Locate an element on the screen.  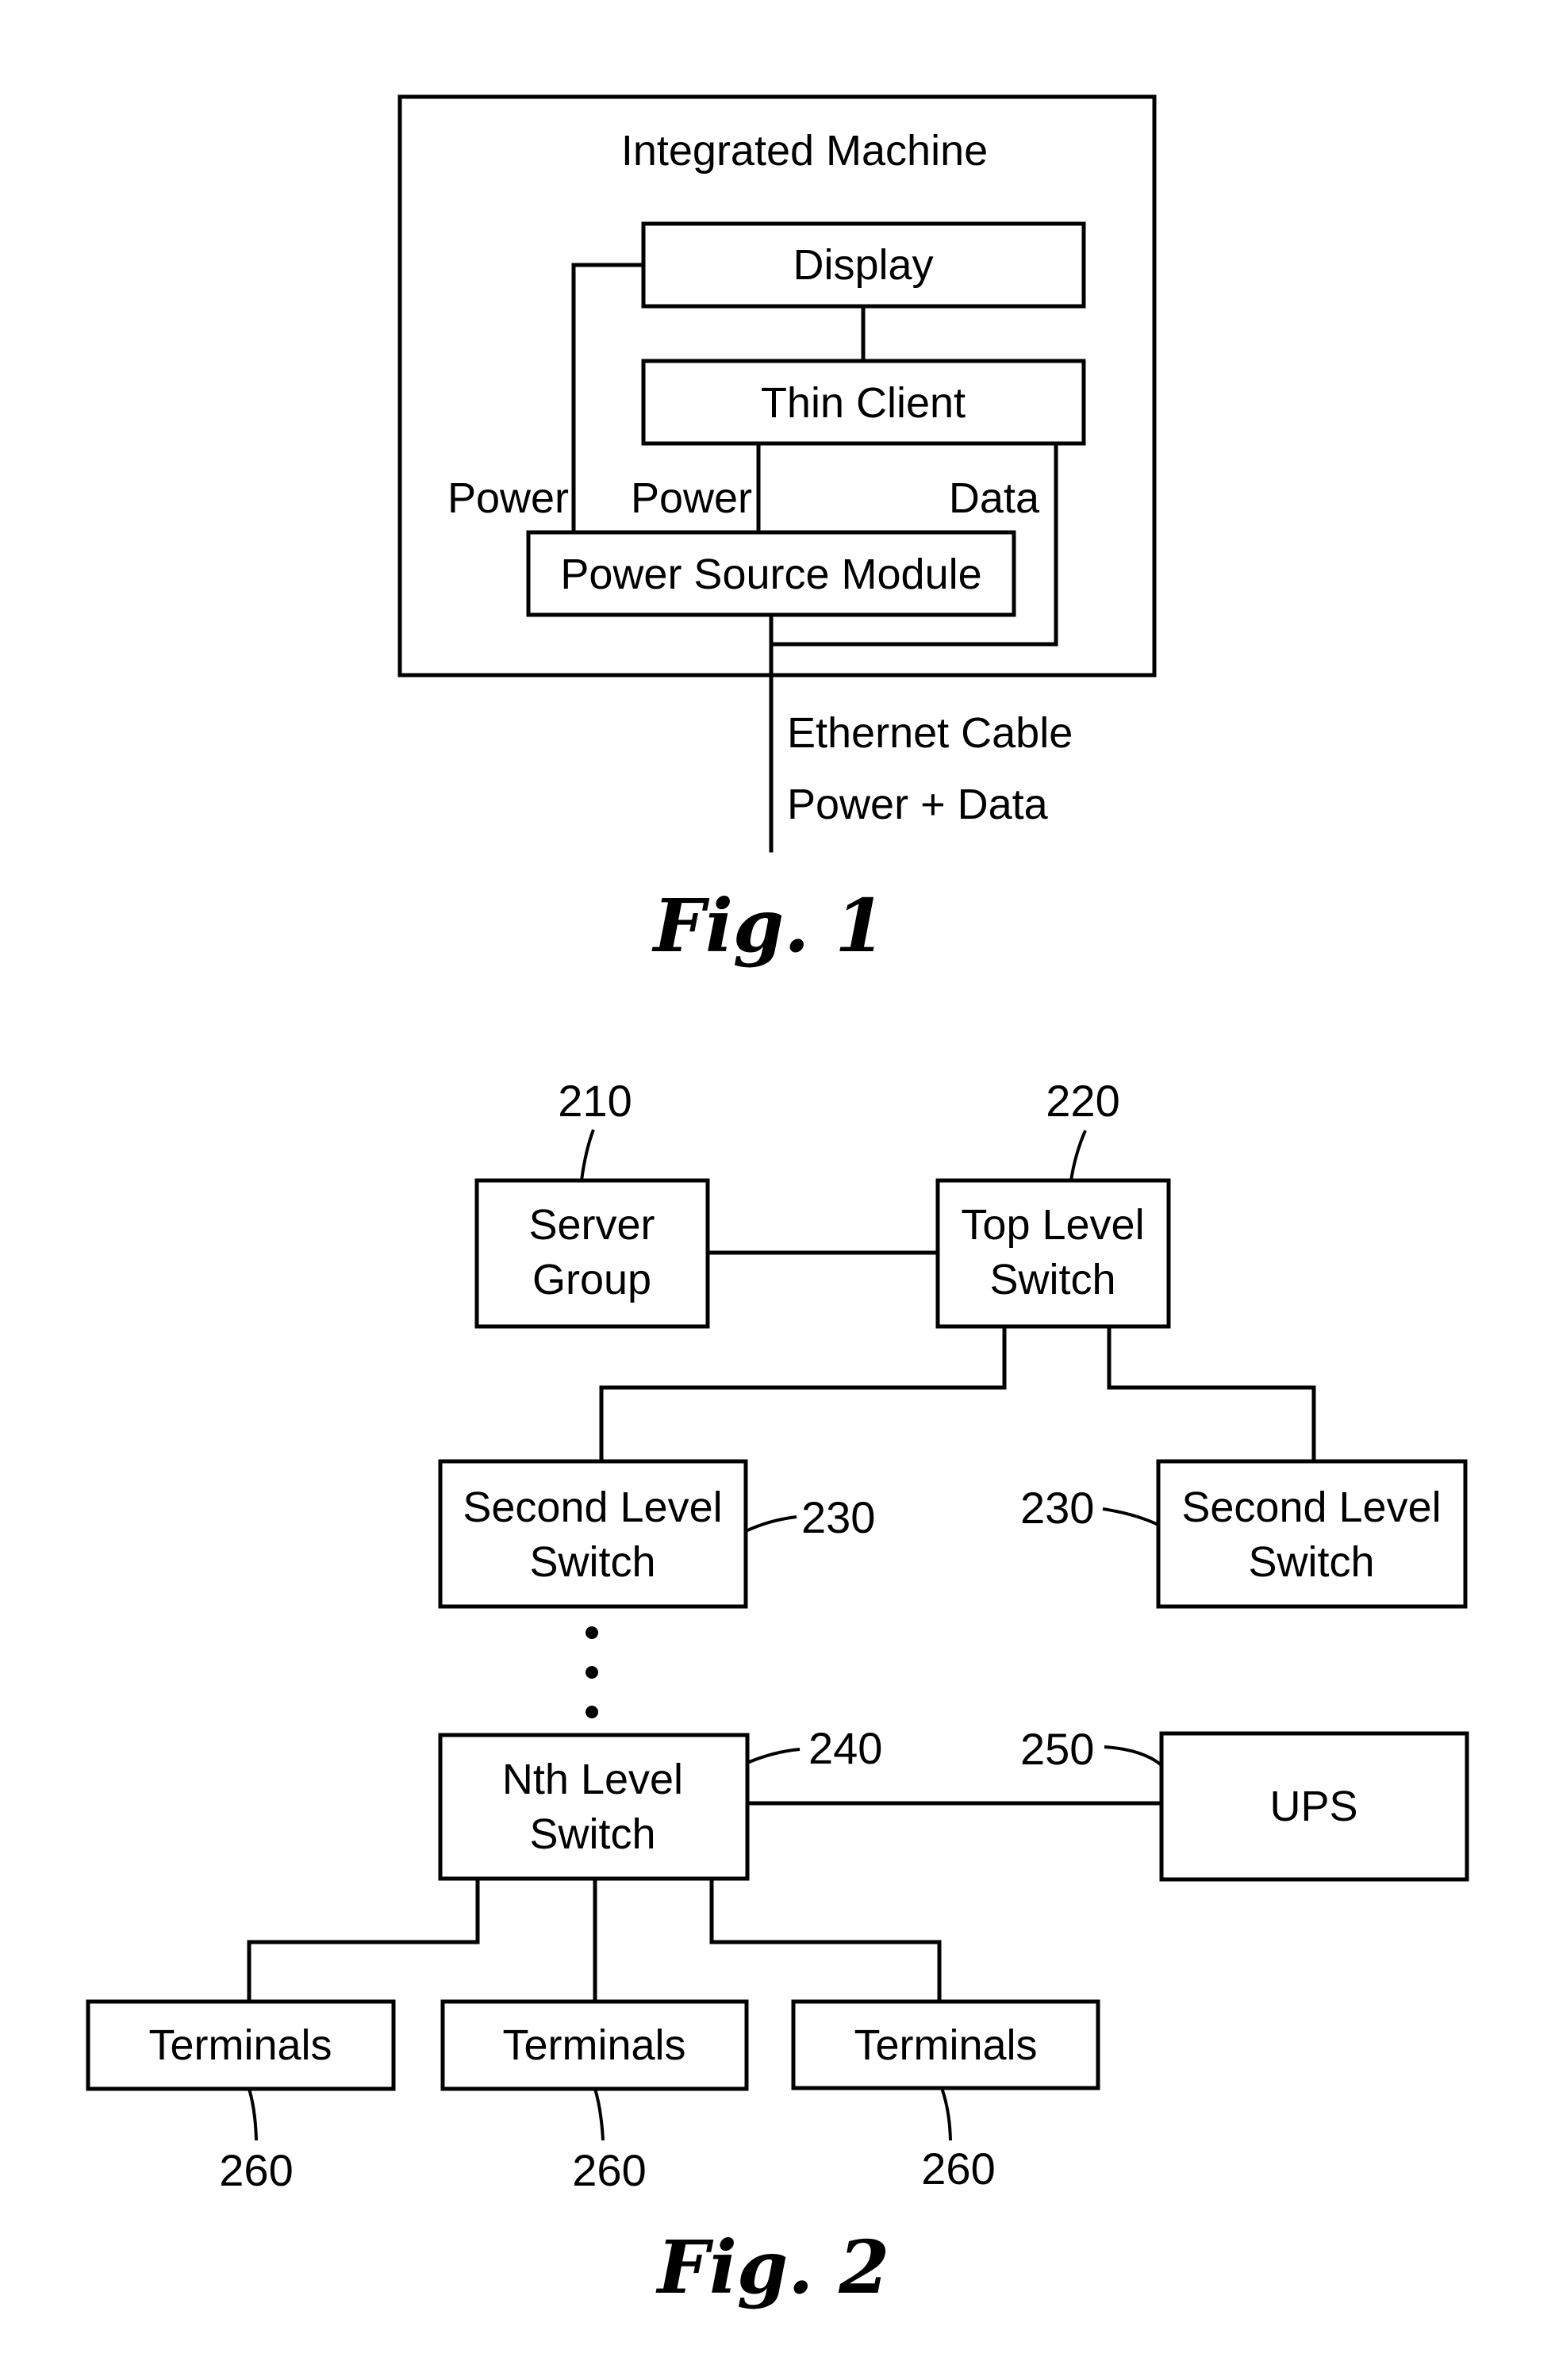
power-plus-data-label: Power + Data is located at coordinates (918, 804).